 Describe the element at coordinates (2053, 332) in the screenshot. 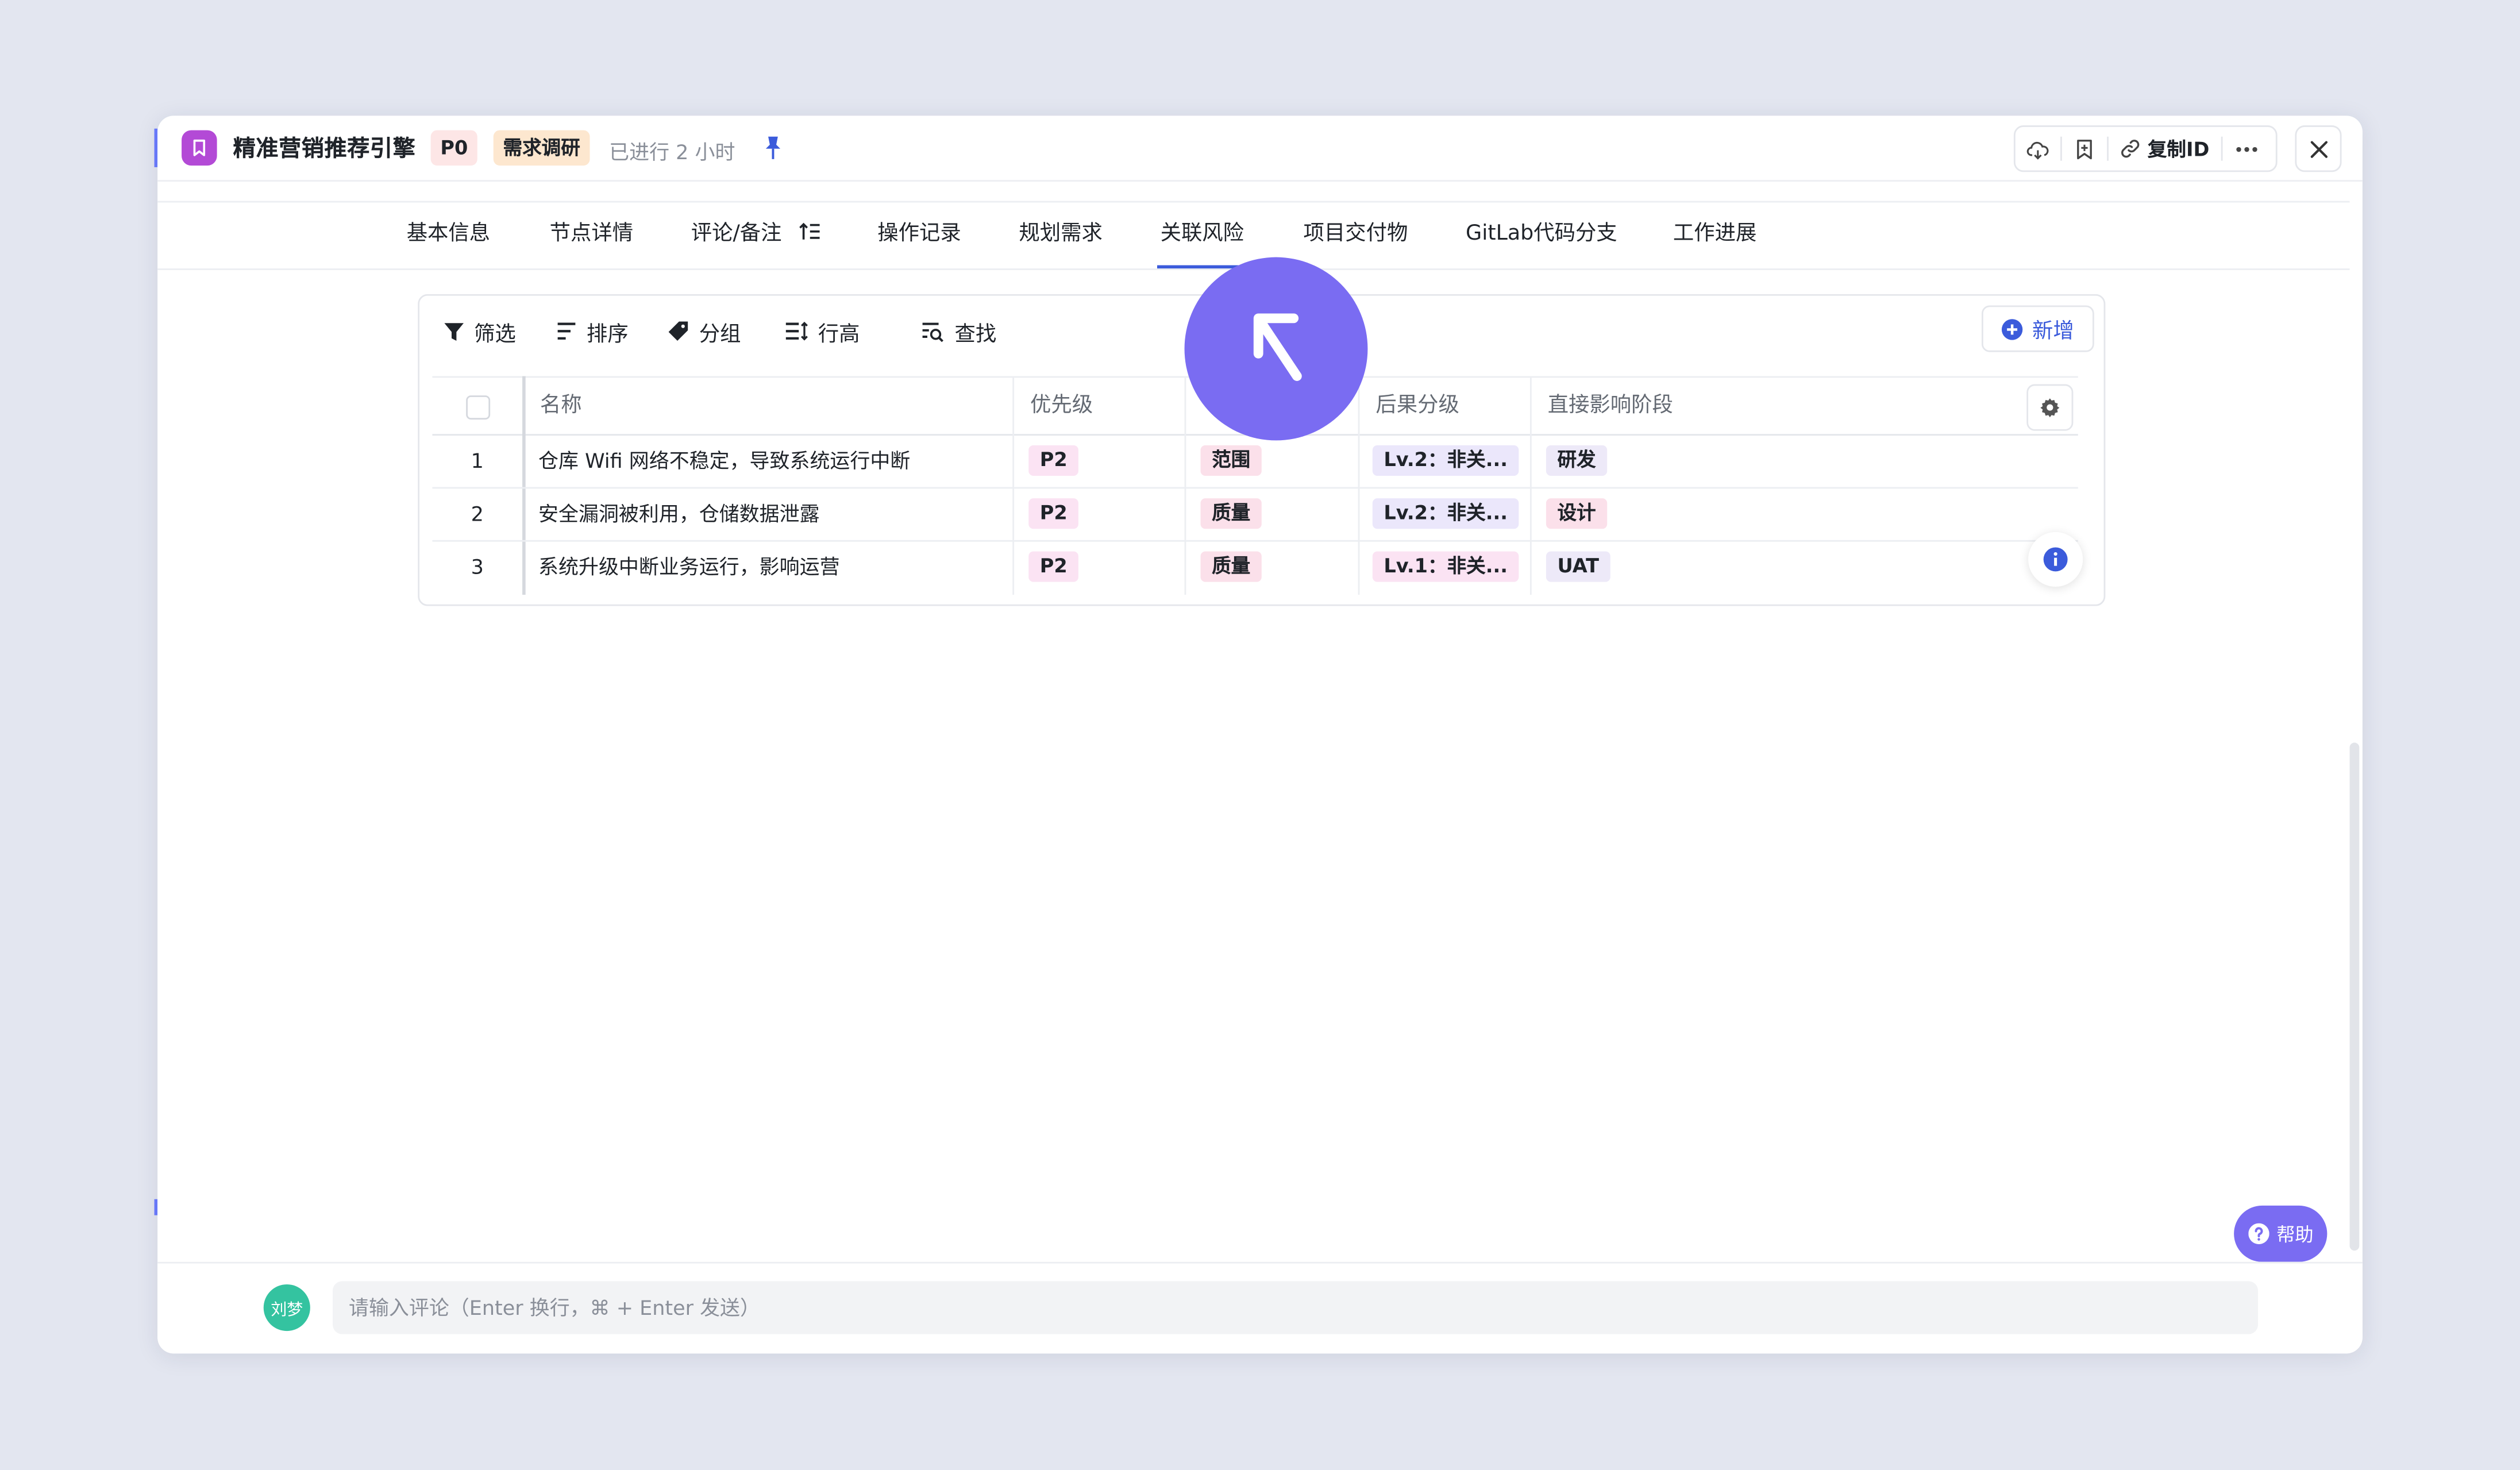

I see `add-label: 新增` at that location.